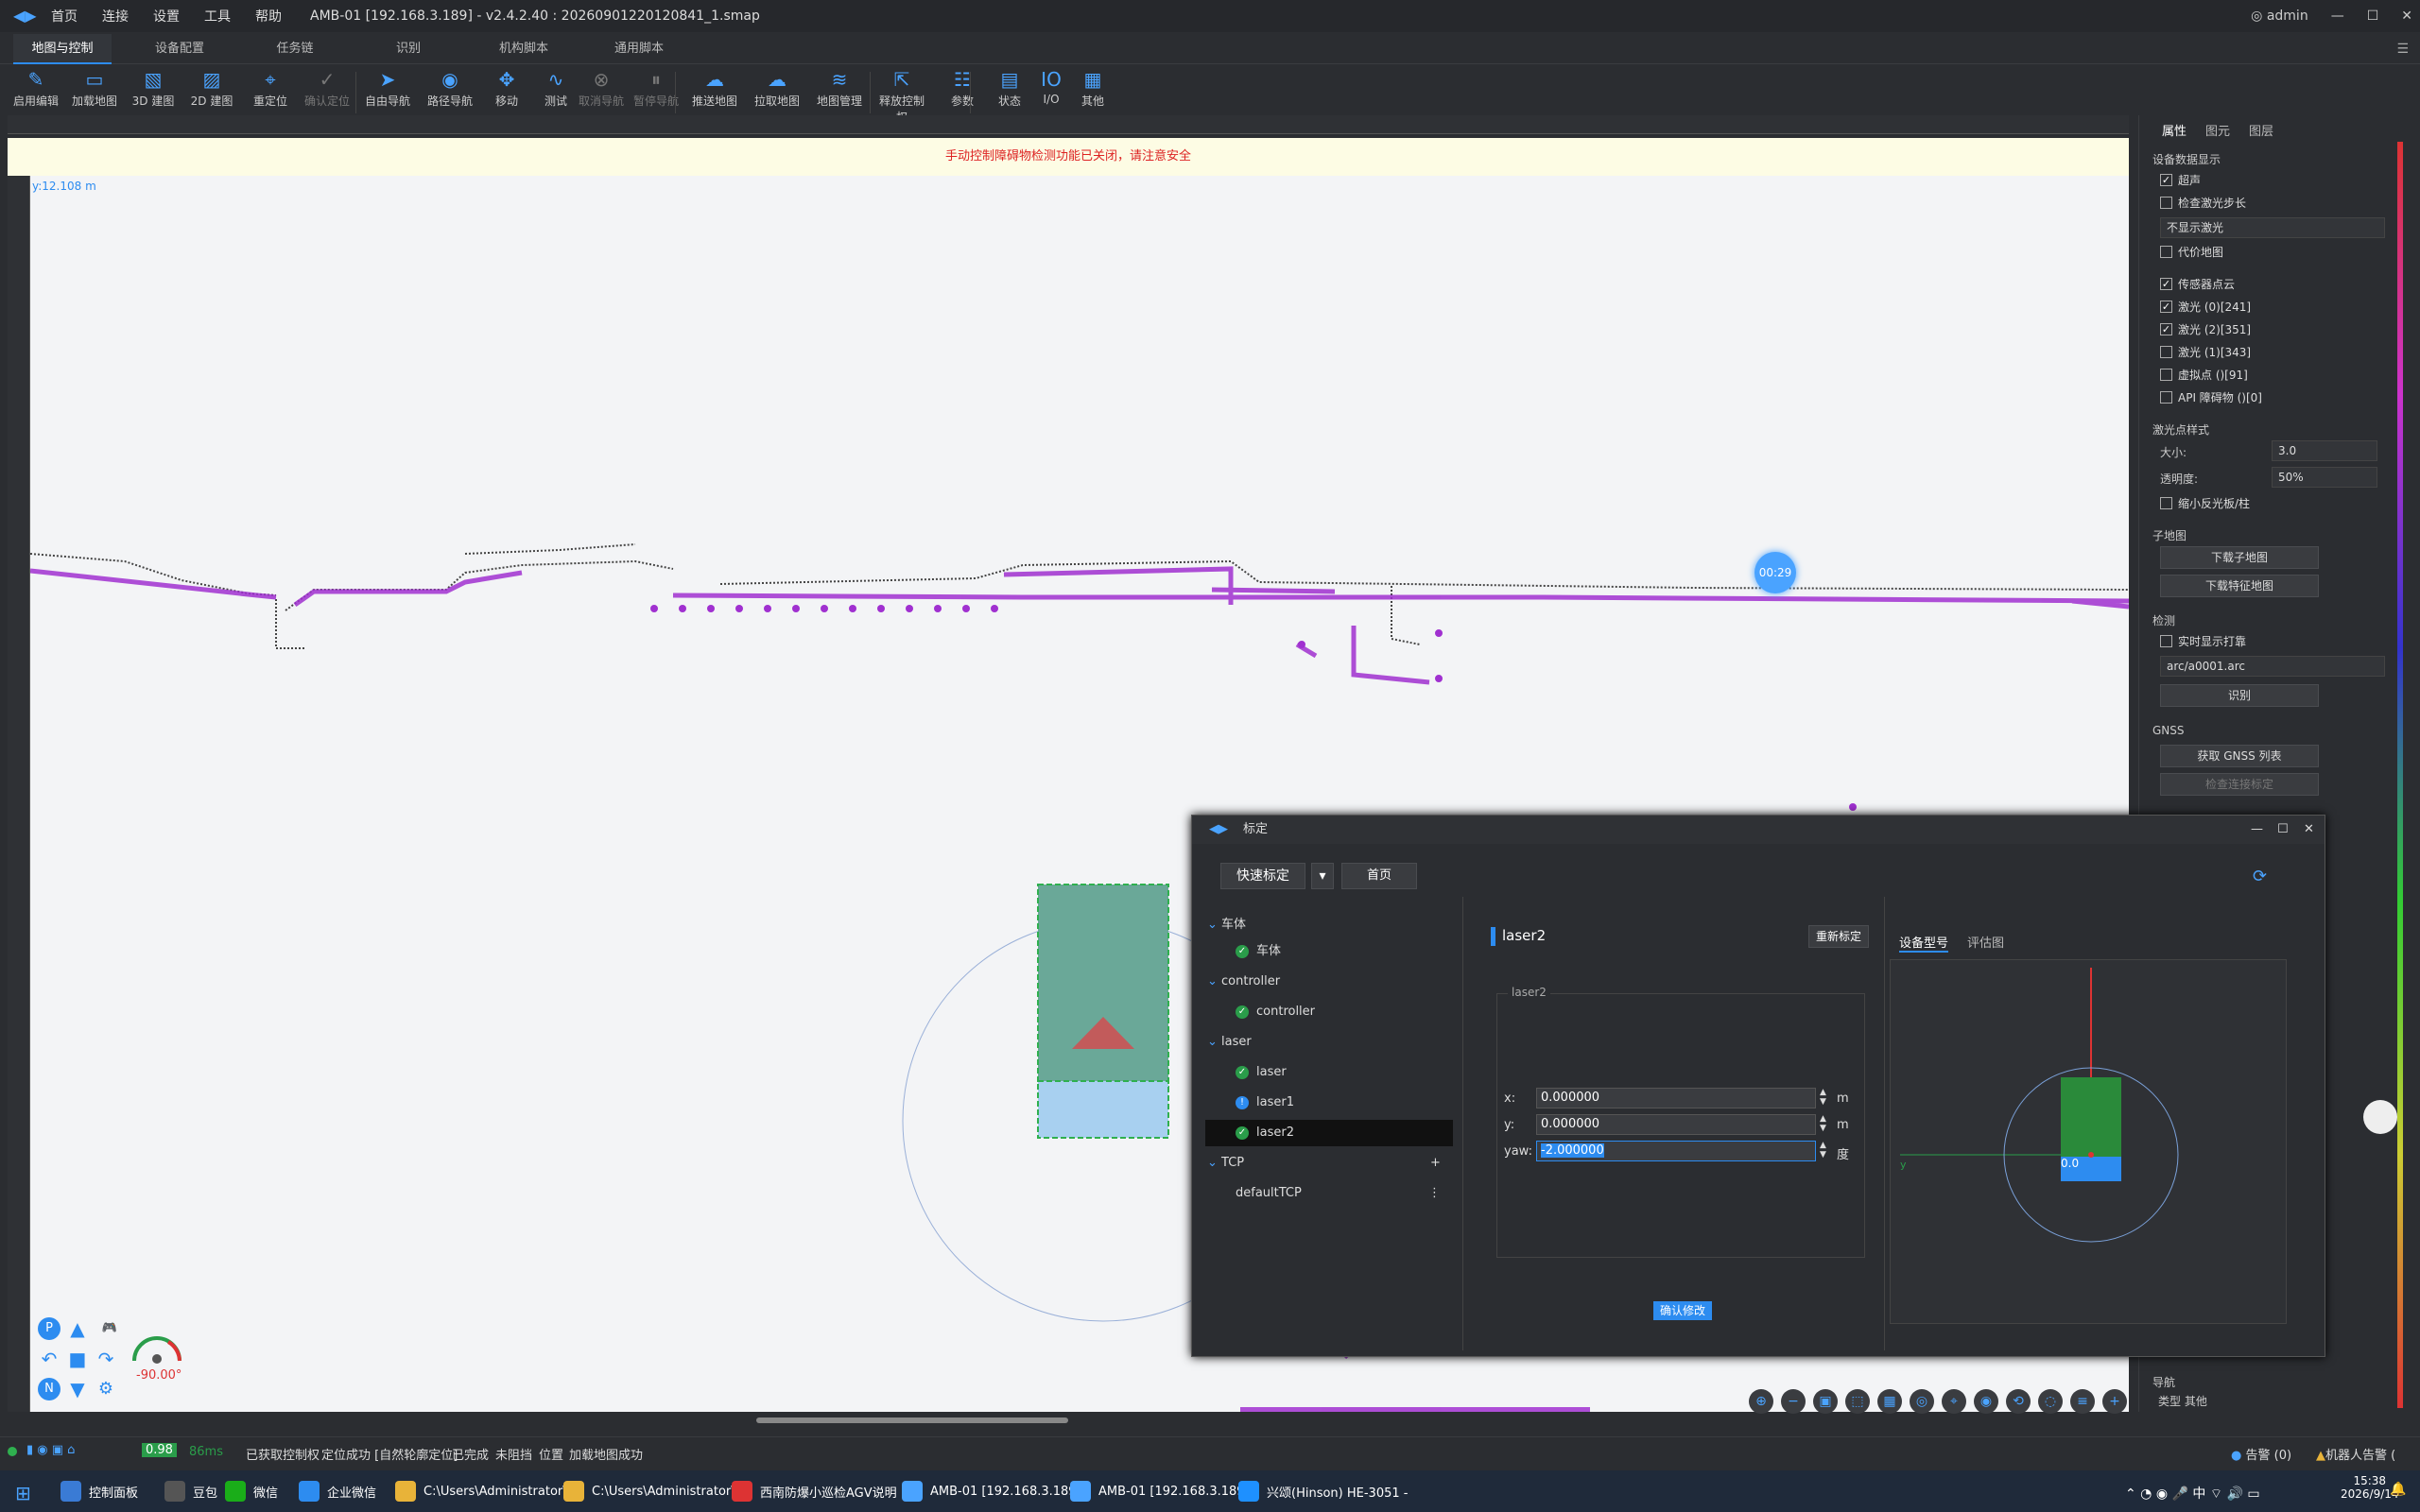 The height and width of the screenshot is (1512, 2420). I want to click on gamepad-icon: 🎮, so click(109, 1328).